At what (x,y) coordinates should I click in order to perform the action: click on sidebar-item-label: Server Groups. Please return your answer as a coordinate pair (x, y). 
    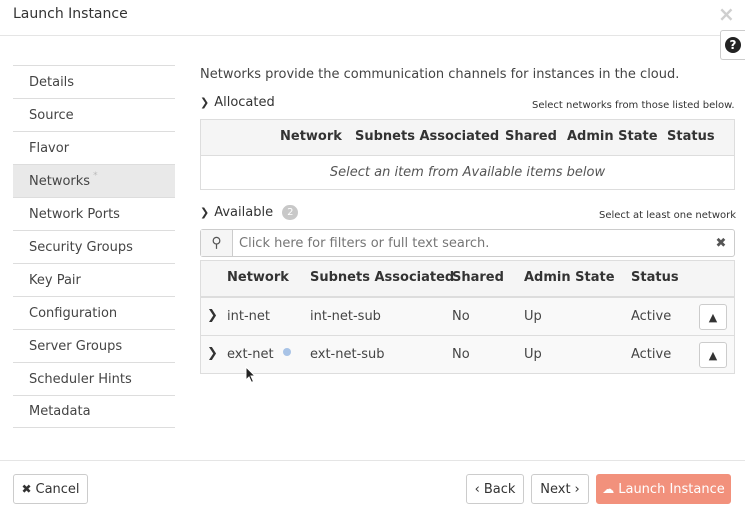
    Looking at the image, I should click on (76, 346).